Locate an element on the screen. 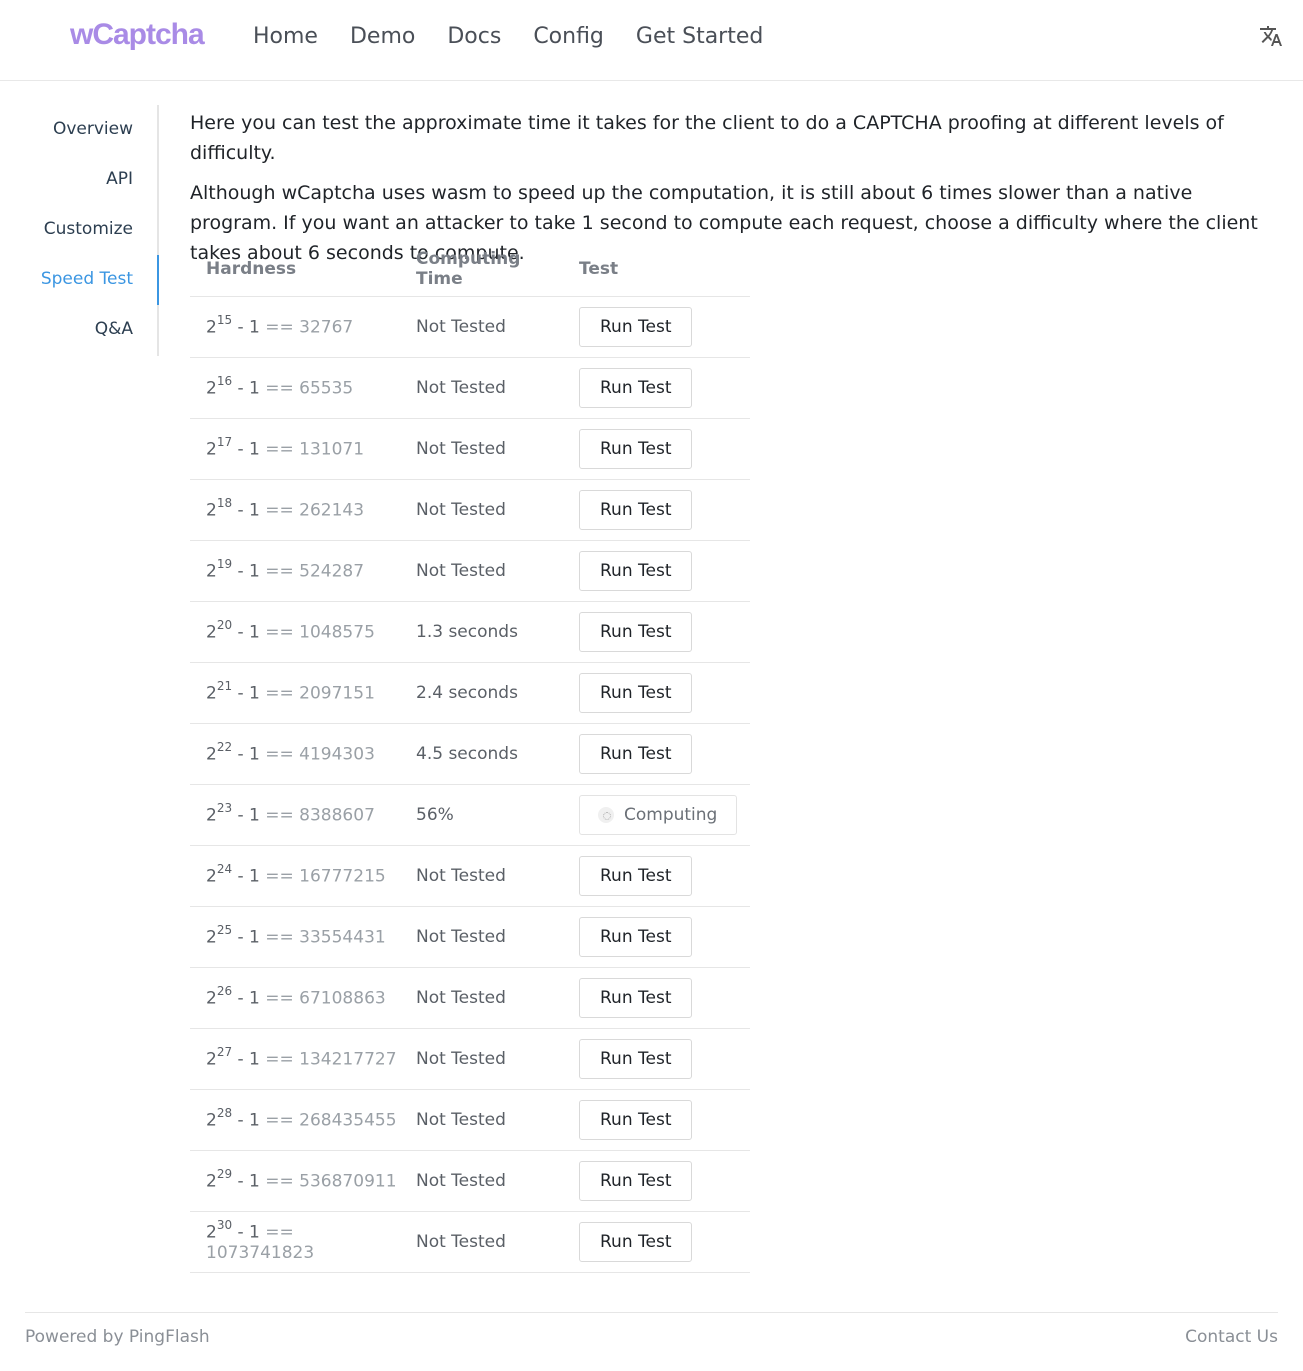  hardness-exponent: 28 is located at coordinates (224, 1113).